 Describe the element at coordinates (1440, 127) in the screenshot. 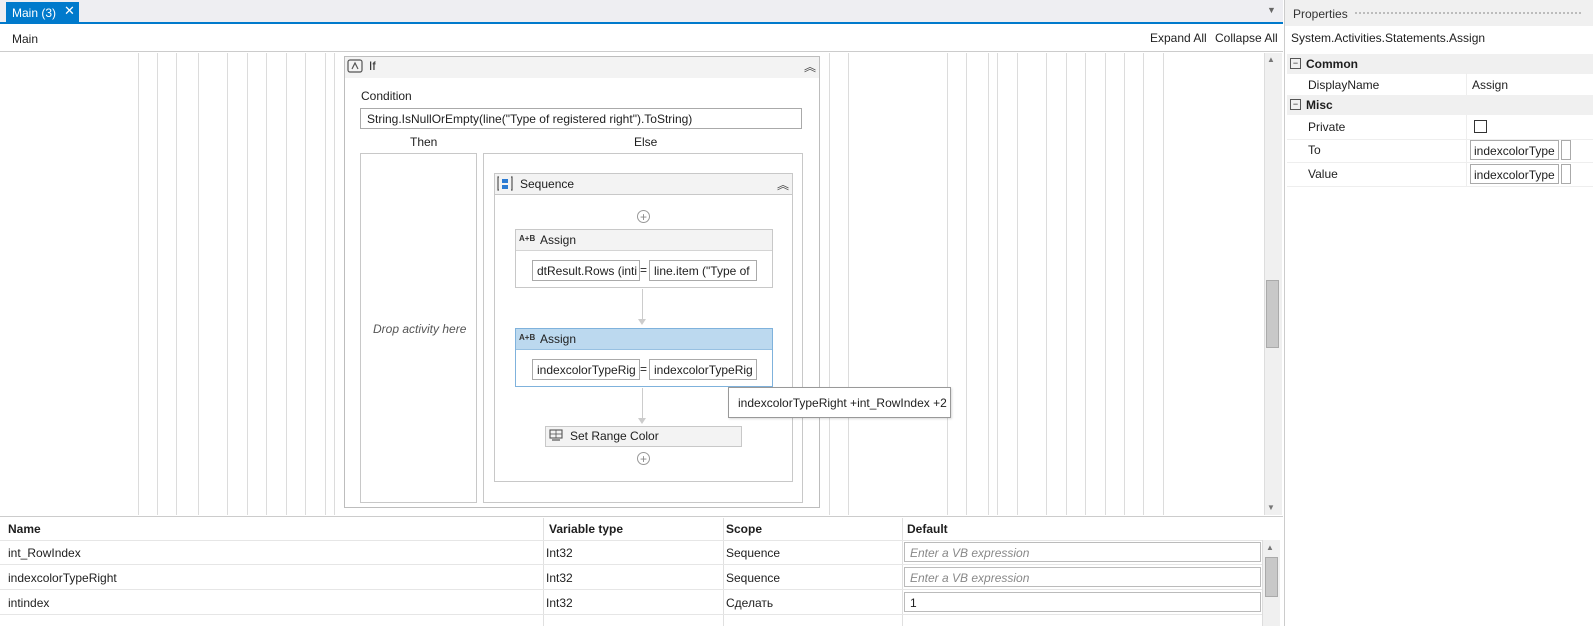

I see `property-row-private: Private` at that location.